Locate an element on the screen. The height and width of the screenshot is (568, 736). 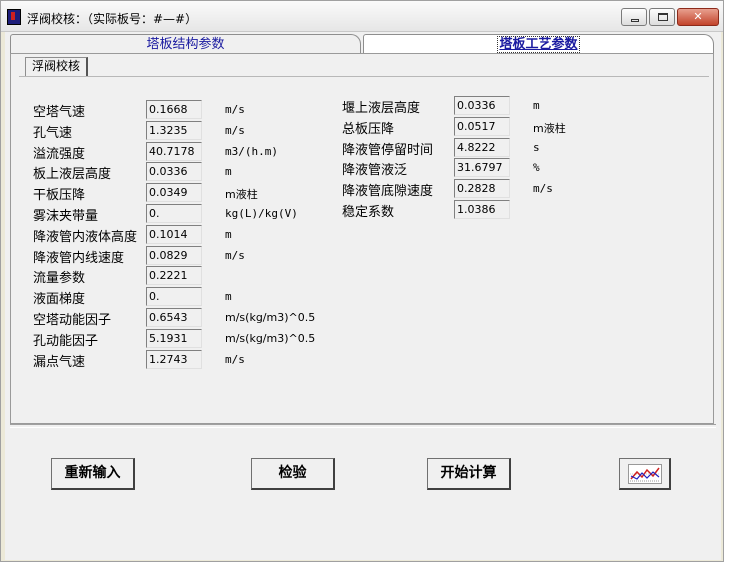
tab-label: 塔板工艺参数 is located at coordinates (538, 44).